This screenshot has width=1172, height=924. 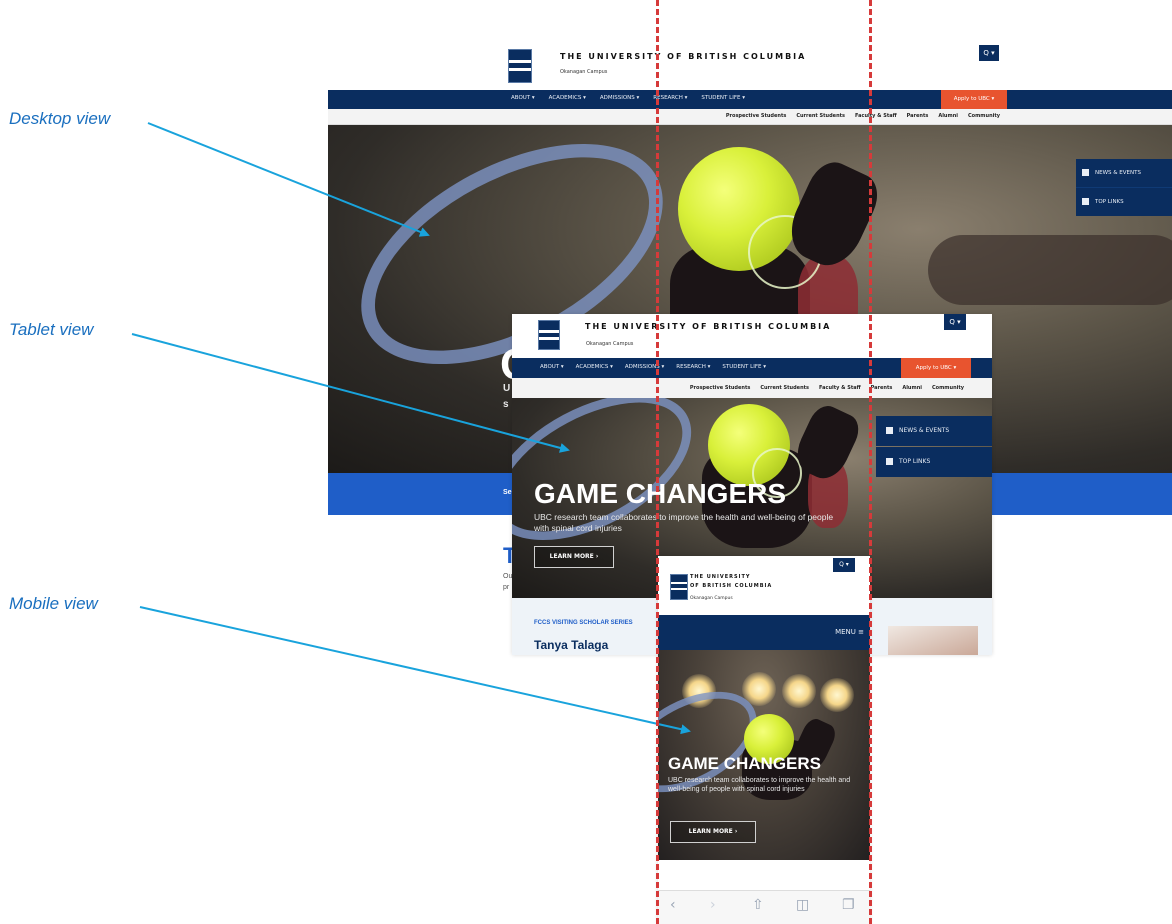 What do you see at coordinates (713, 905) in the screenshot?
I see `forward-icon: ›` at bounding box center [713, 905].